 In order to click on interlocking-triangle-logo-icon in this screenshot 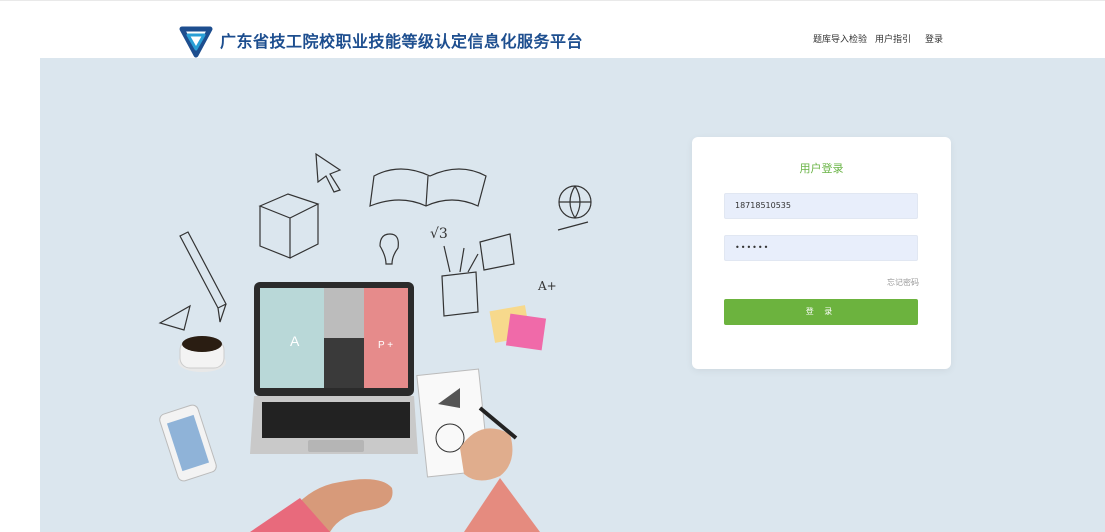, I will do `click(196, 42)`.